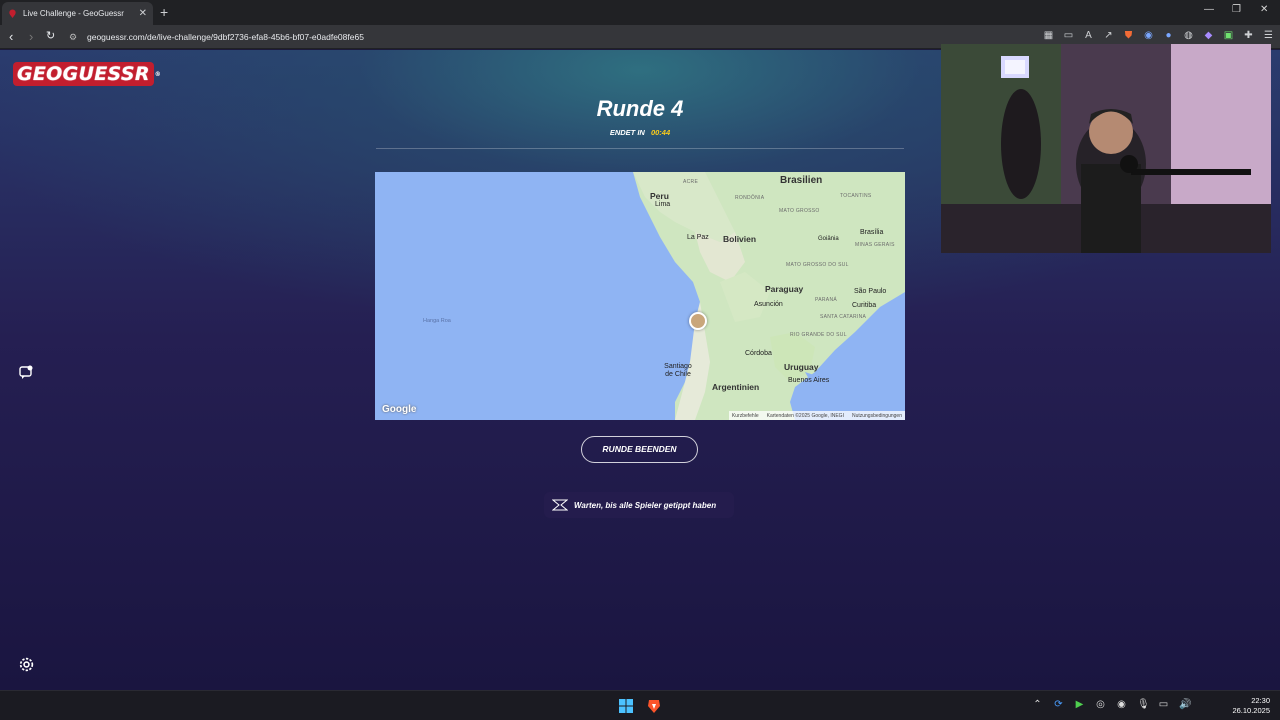 The image size is (1280, 720). I want to click on map-label: Brasilien, so click(801, 180).